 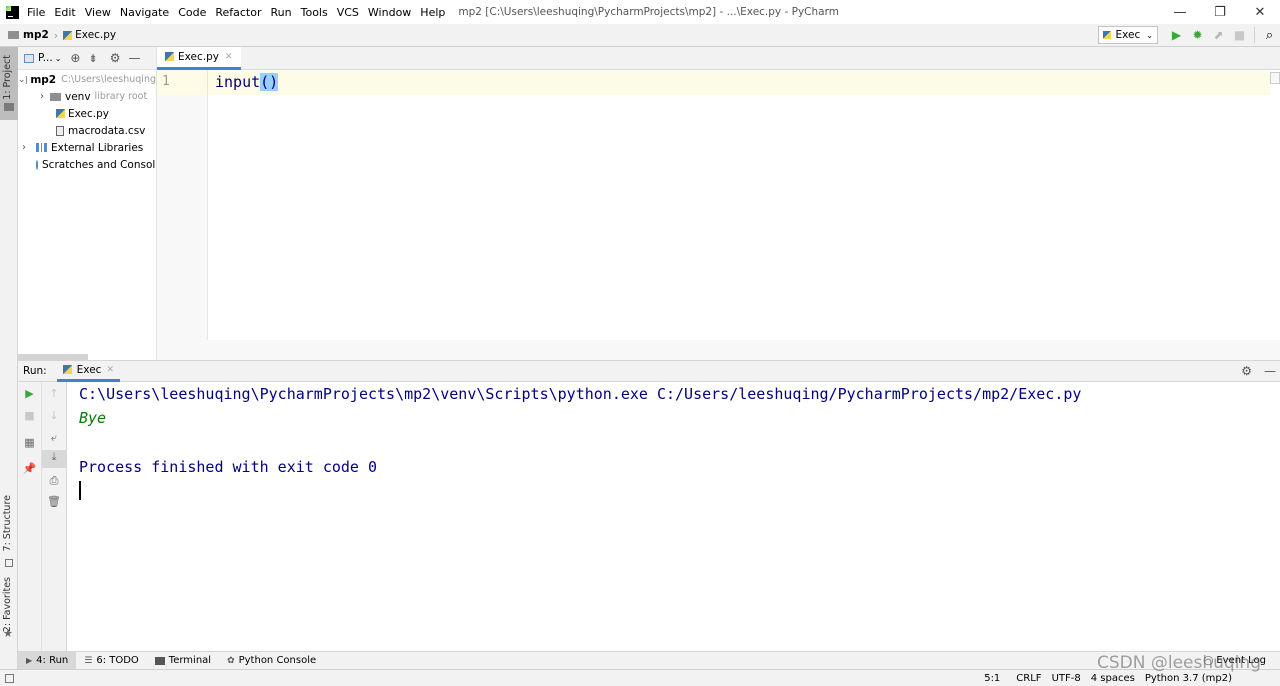 What do you see at coordinates (54, 393) in the screenshot?
I see `arrow-up-icon: ↑` at bounding box center [54, 393].